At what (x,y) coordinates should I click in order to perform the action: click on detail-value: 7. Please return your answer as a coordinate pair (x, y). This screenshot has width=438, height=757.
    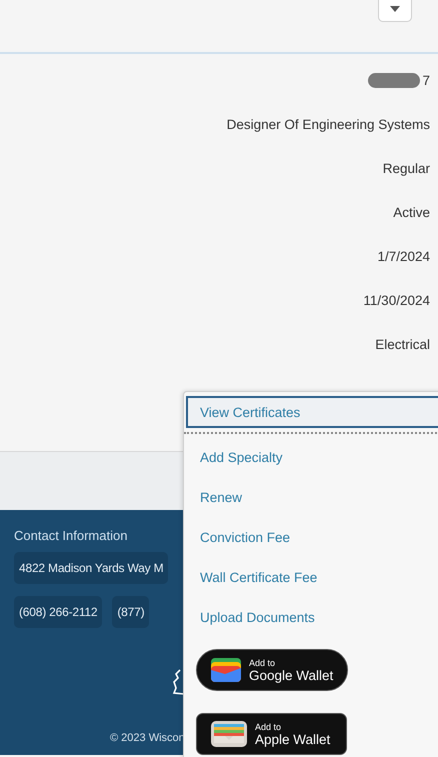
    Looking at the image, I should click on (426, 80).